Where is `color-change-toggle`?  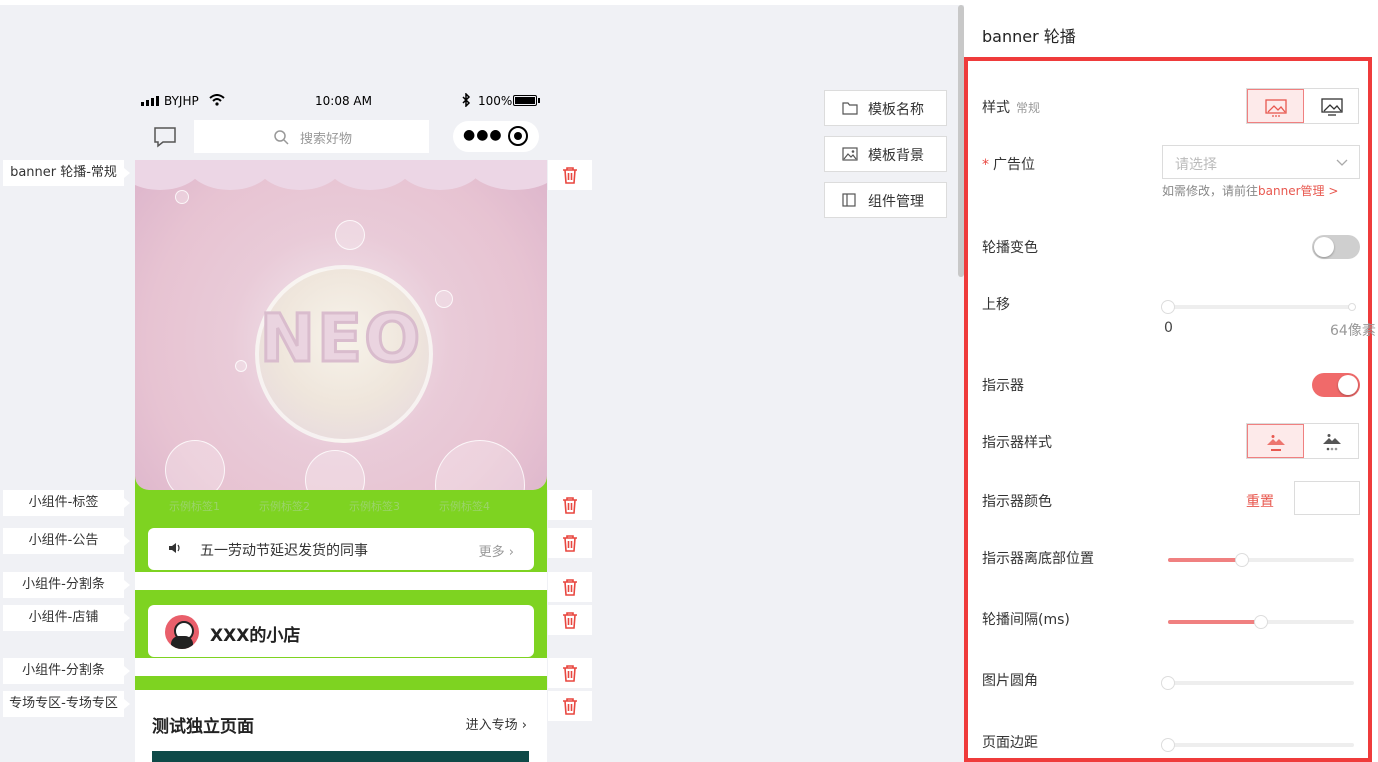
color-change-toggle is located at coordinates (1336, 247).